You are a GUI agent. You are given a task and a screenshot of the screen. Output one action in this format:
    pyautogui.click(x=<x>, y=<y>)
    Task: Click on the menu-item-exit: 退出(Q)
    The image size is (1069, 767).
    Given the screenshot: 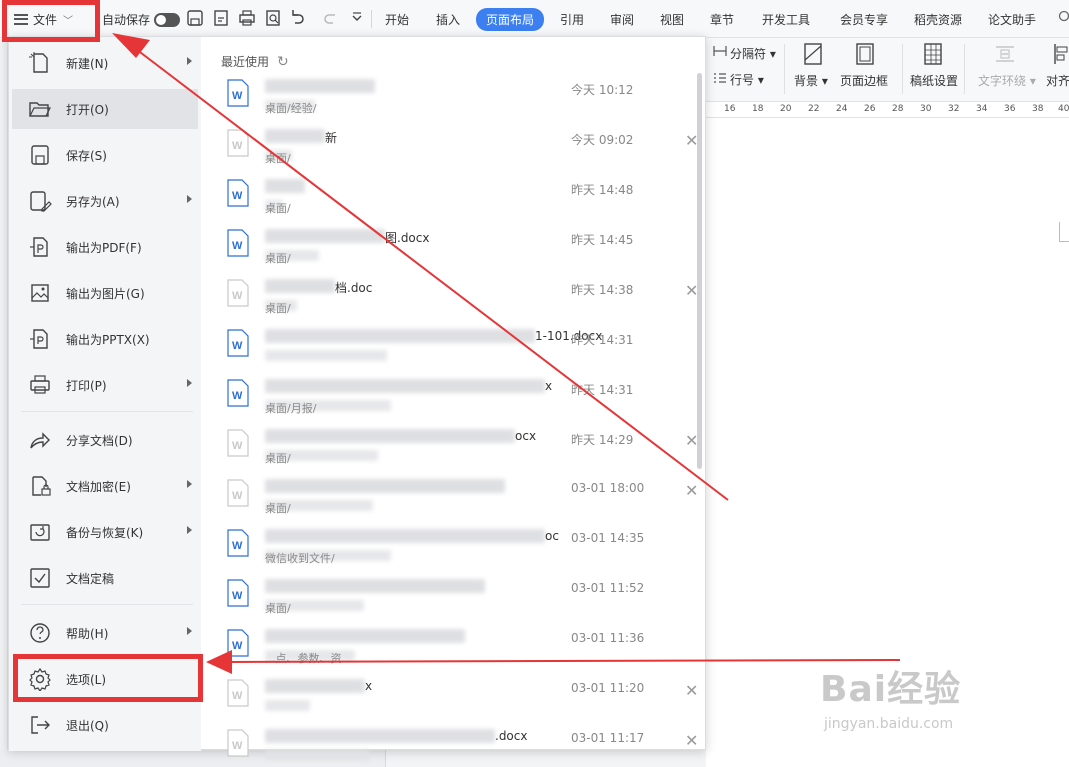 What is the action you would take?
    pyautogui.click(x=105, y=725)
    